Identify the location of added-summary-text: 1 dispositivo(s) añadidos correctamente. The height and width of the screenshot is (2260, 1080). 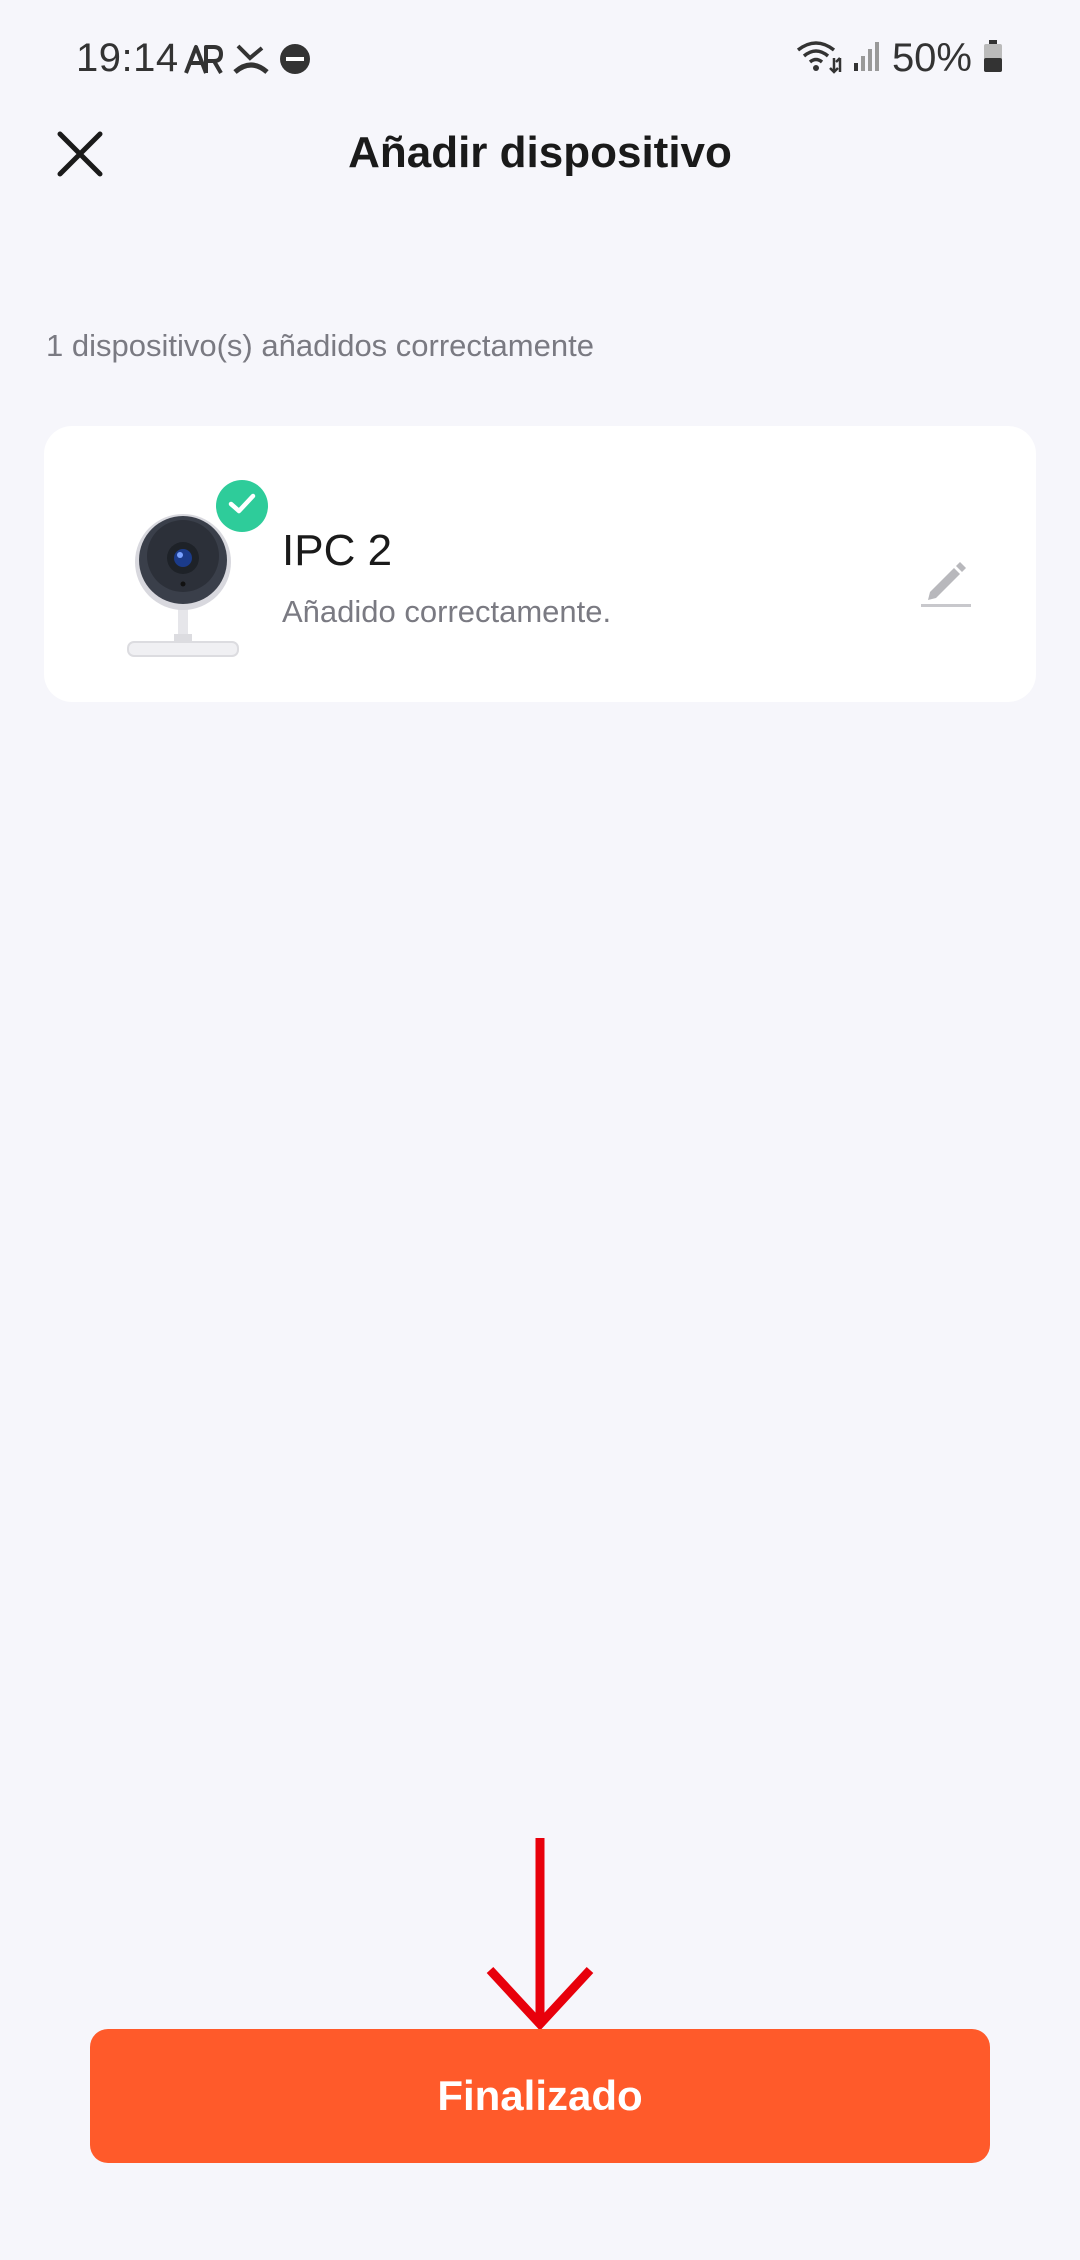
(320, 345).